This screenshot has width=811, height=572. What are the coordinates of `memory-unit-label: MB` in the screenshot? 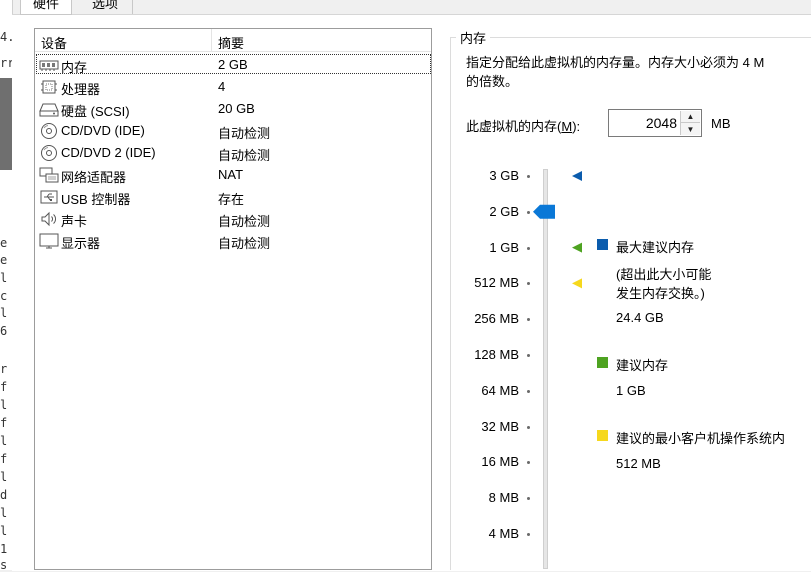 It's located at (721, 123).